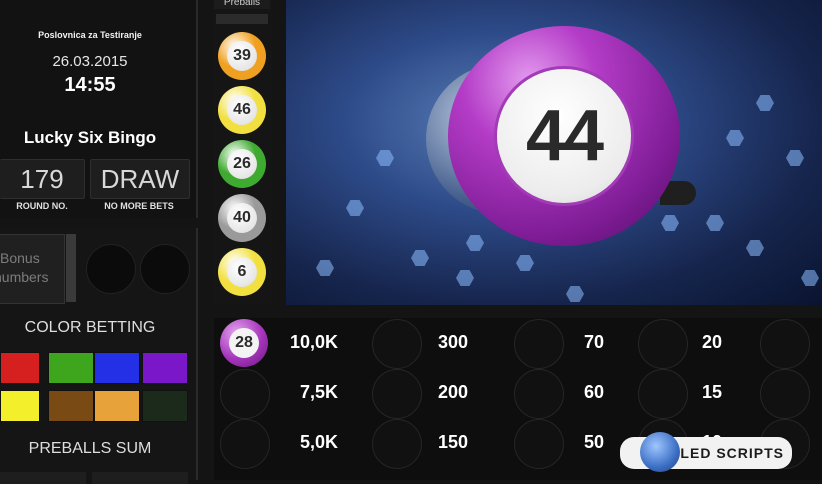  I want to click on preball-number: 39, so click(242, 56).